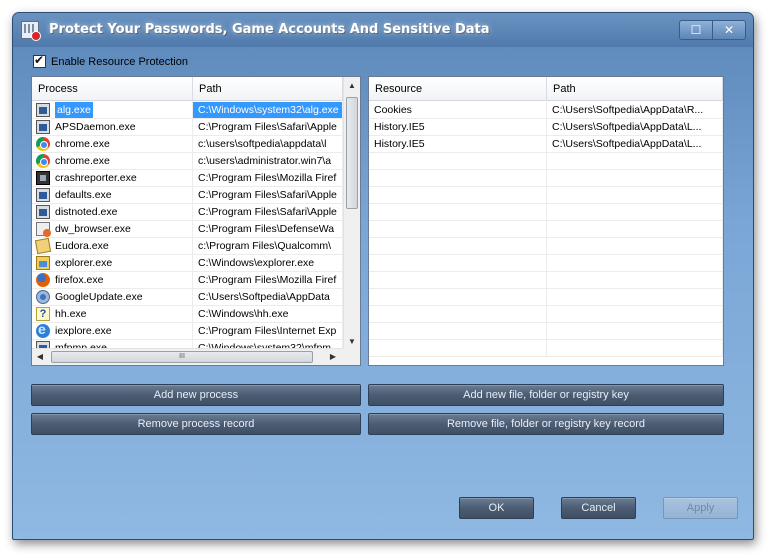 The width and height of the screenshot is (777, 558). Describe the element at coordinates (112, 110) in the screenshot. I see `process-name-cell: alg.exe` at that location.